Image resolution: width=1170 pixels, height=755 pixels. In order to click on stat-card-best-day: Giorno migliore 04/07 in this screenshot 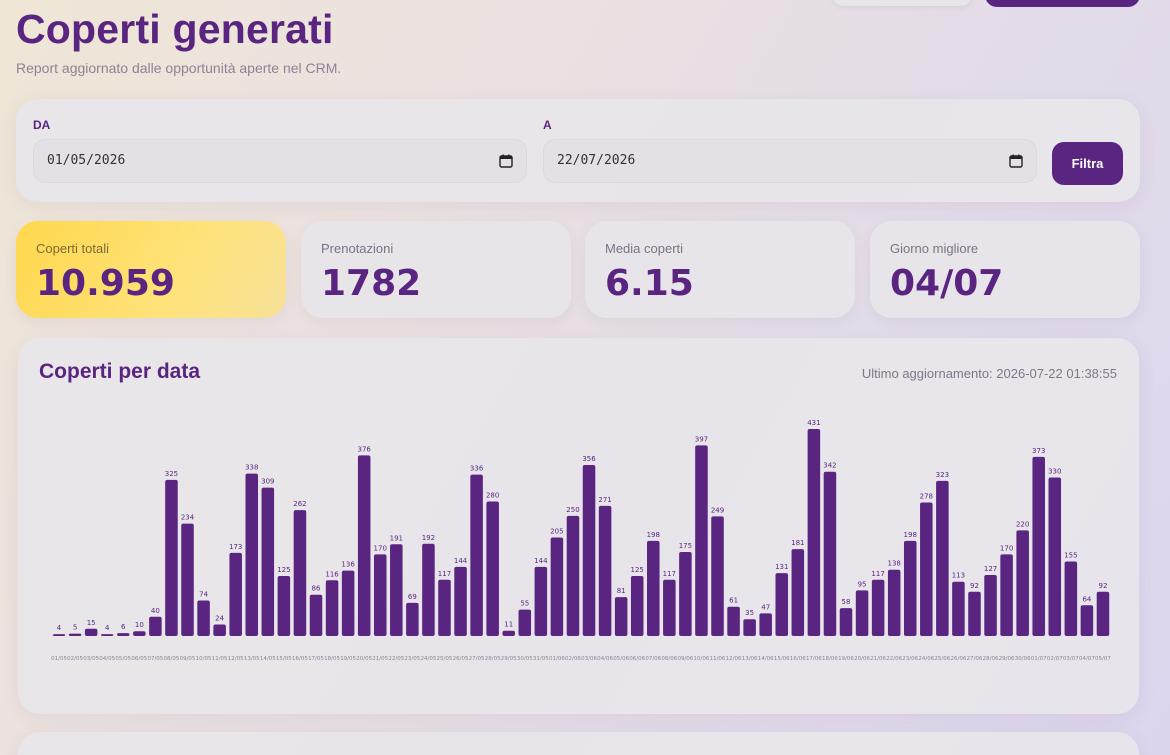, I will do `click(1005, 269)`.